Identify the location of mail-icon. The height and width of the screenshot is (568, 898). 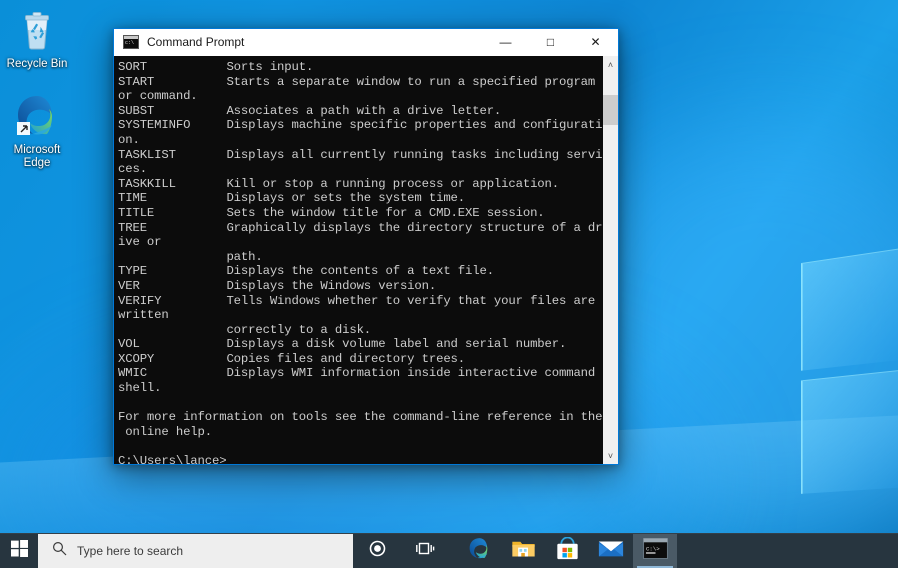
(611, 551).